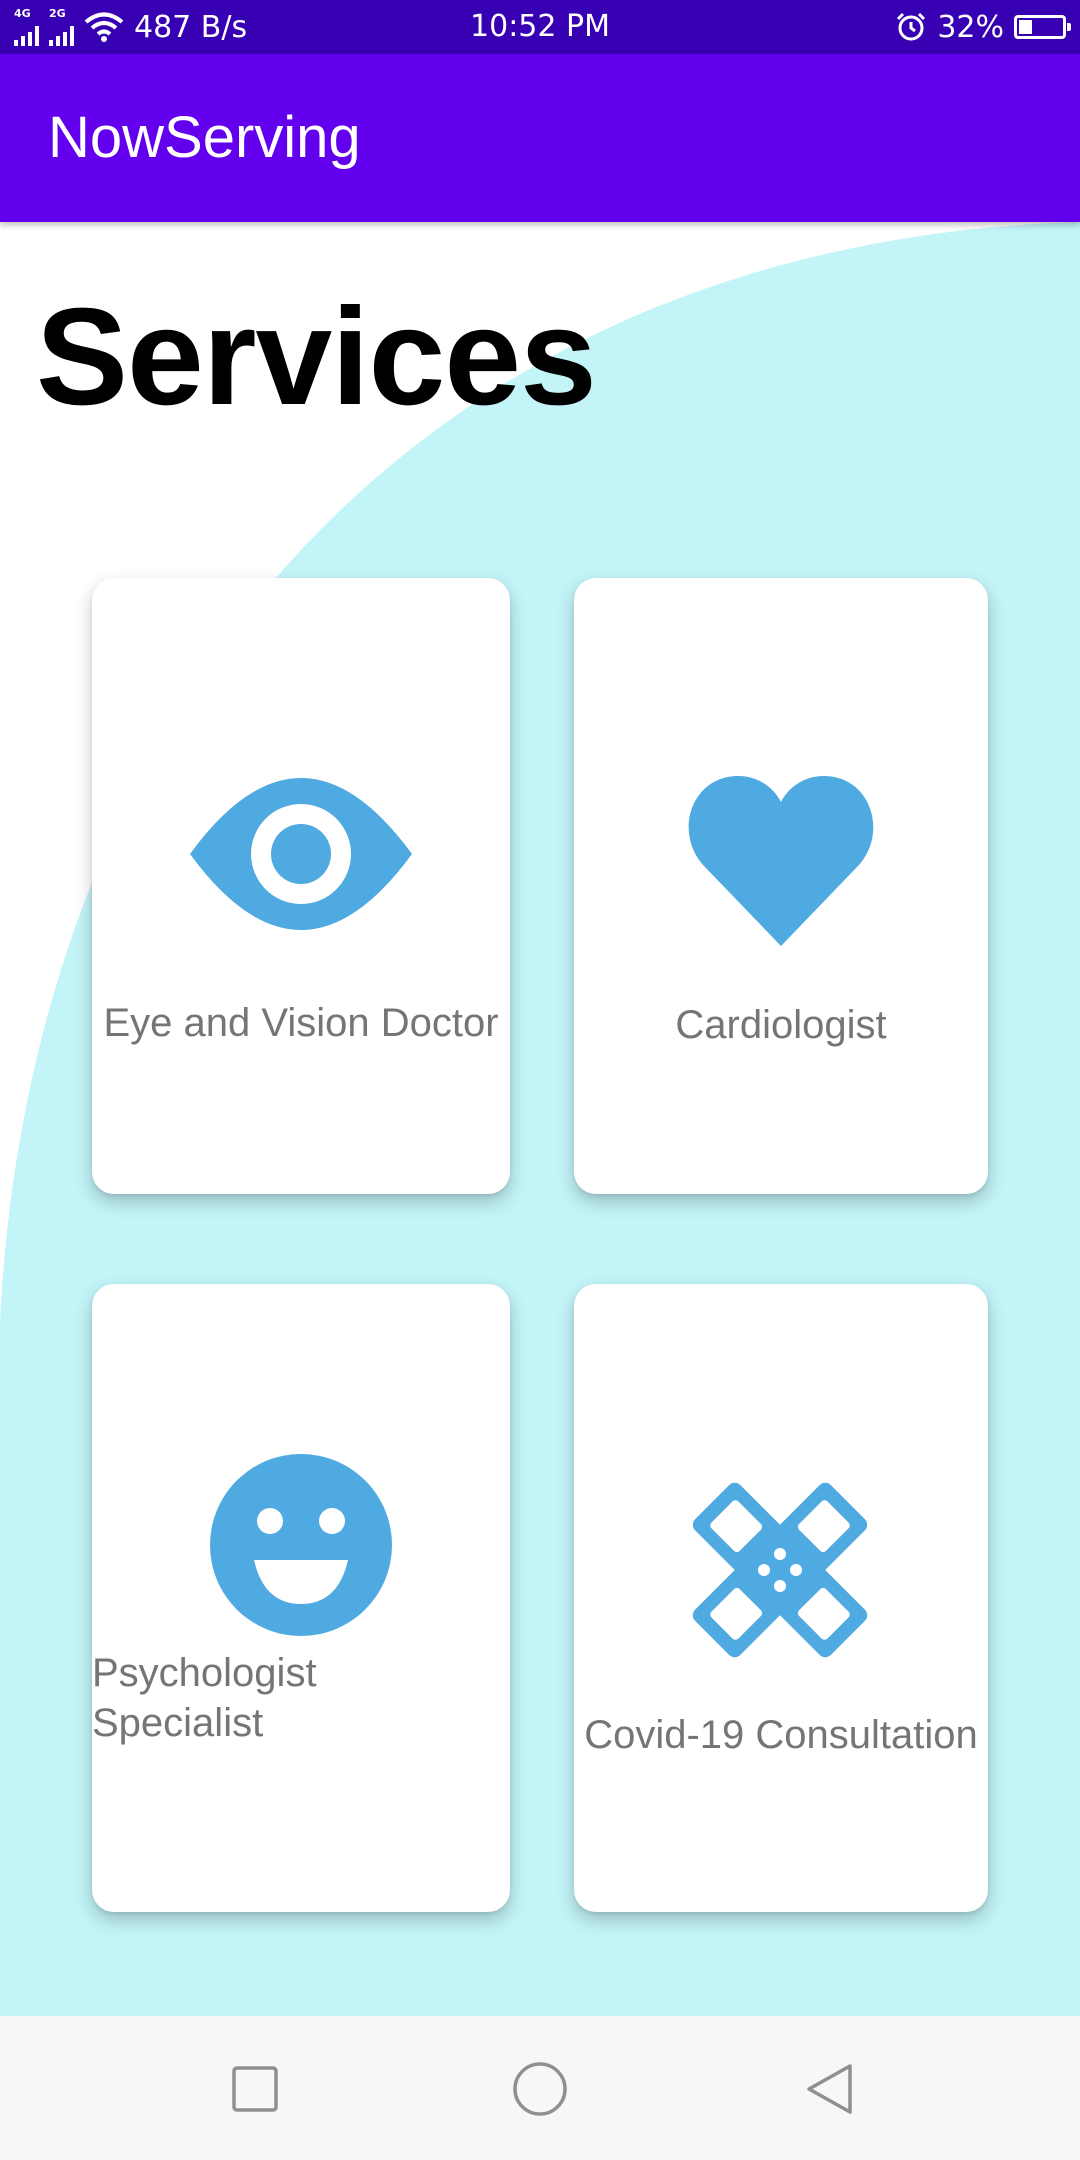 The height and width of the screenshot is (2160, 1080). Describe the element at coordinates (301, 1545) in the screenshot. I see `smiley-icon` at that location.